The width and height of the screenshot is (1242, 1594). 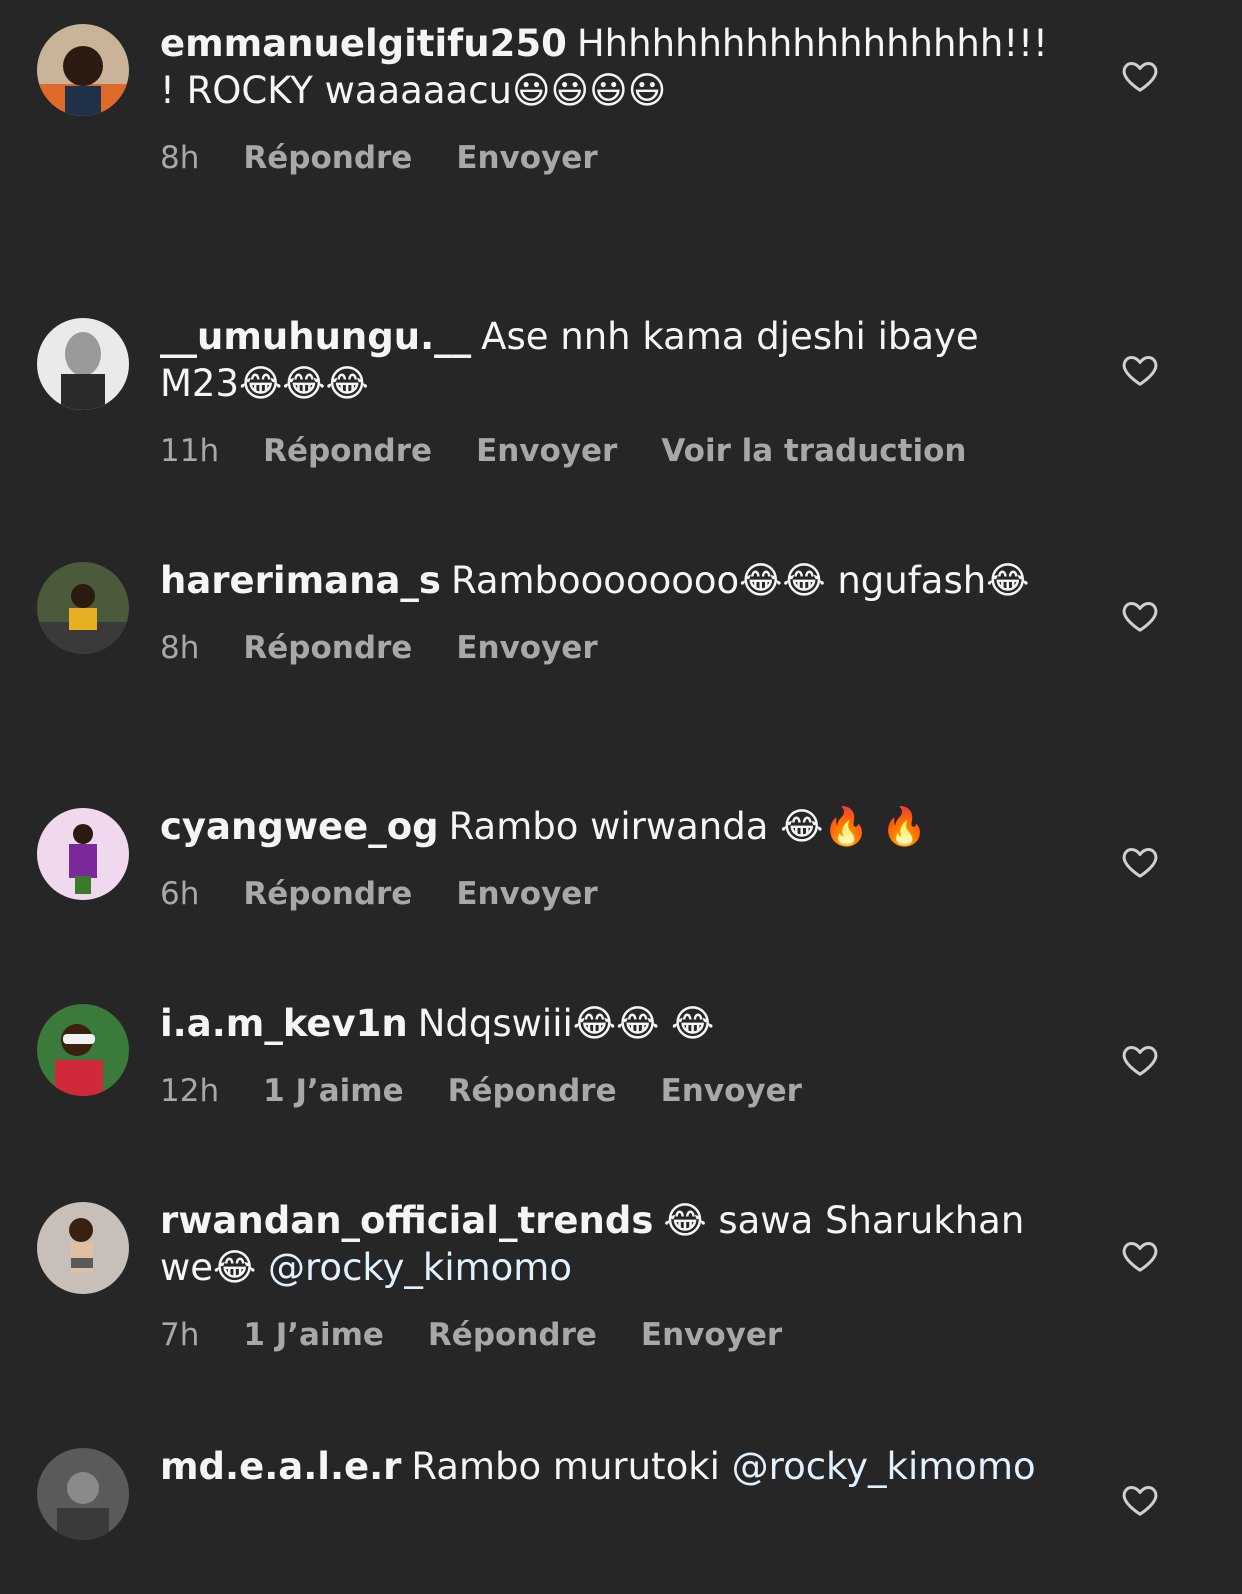 What do you see at coordinates (280, 1466) in the screenshot?
I see `username-link: md.e.a.l.e.r` at bounding box center [280, 1466].